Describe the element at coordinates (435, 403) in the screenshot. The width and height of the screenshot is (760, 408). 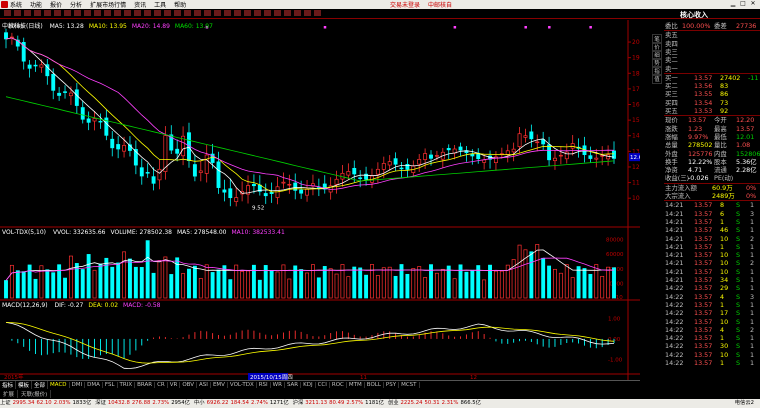
I see `index-quote: 创业 2225.24 50.31 2.31% 866.5亿` at that location.